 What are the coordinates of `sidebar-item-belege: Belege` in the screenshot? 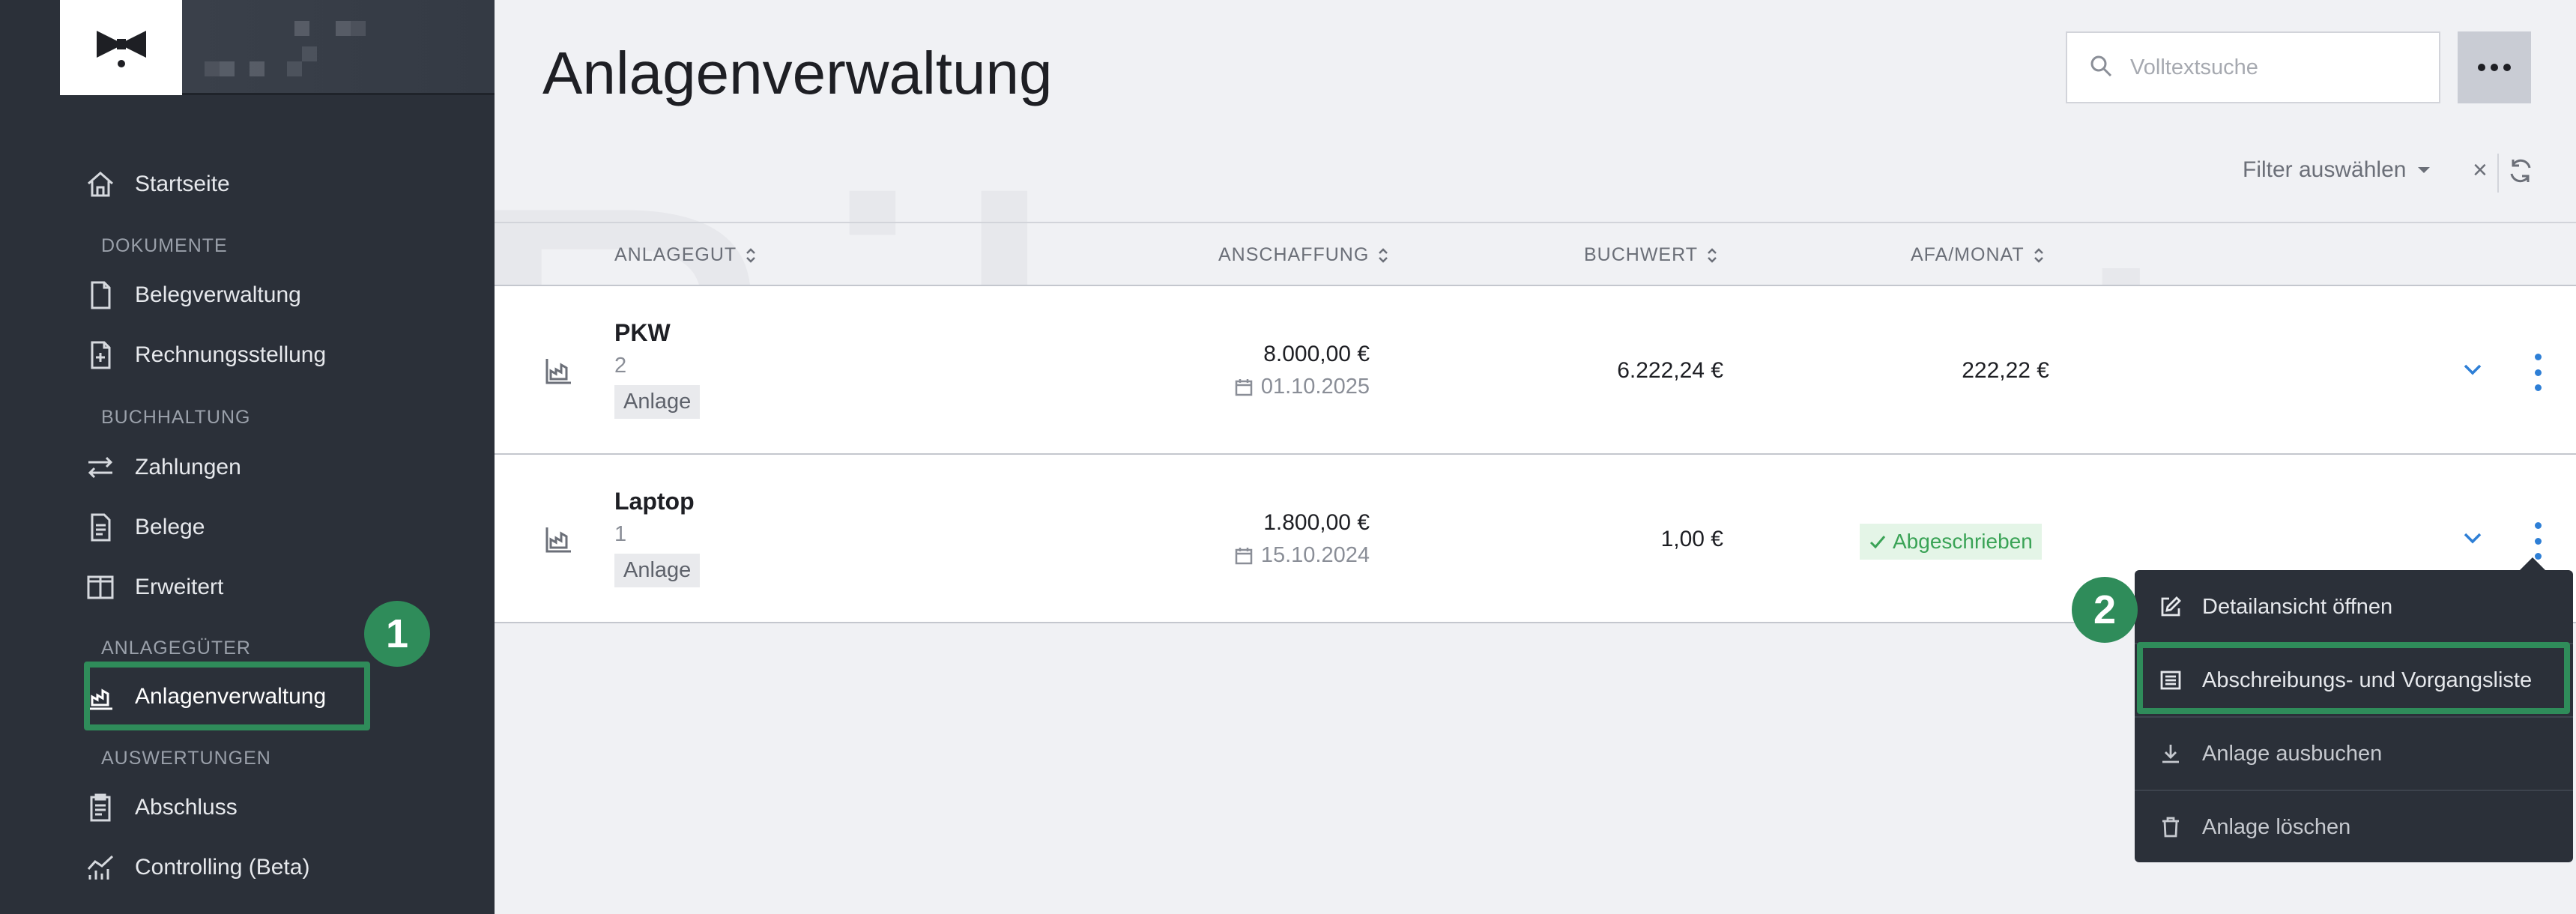 It's located at (143, 527).